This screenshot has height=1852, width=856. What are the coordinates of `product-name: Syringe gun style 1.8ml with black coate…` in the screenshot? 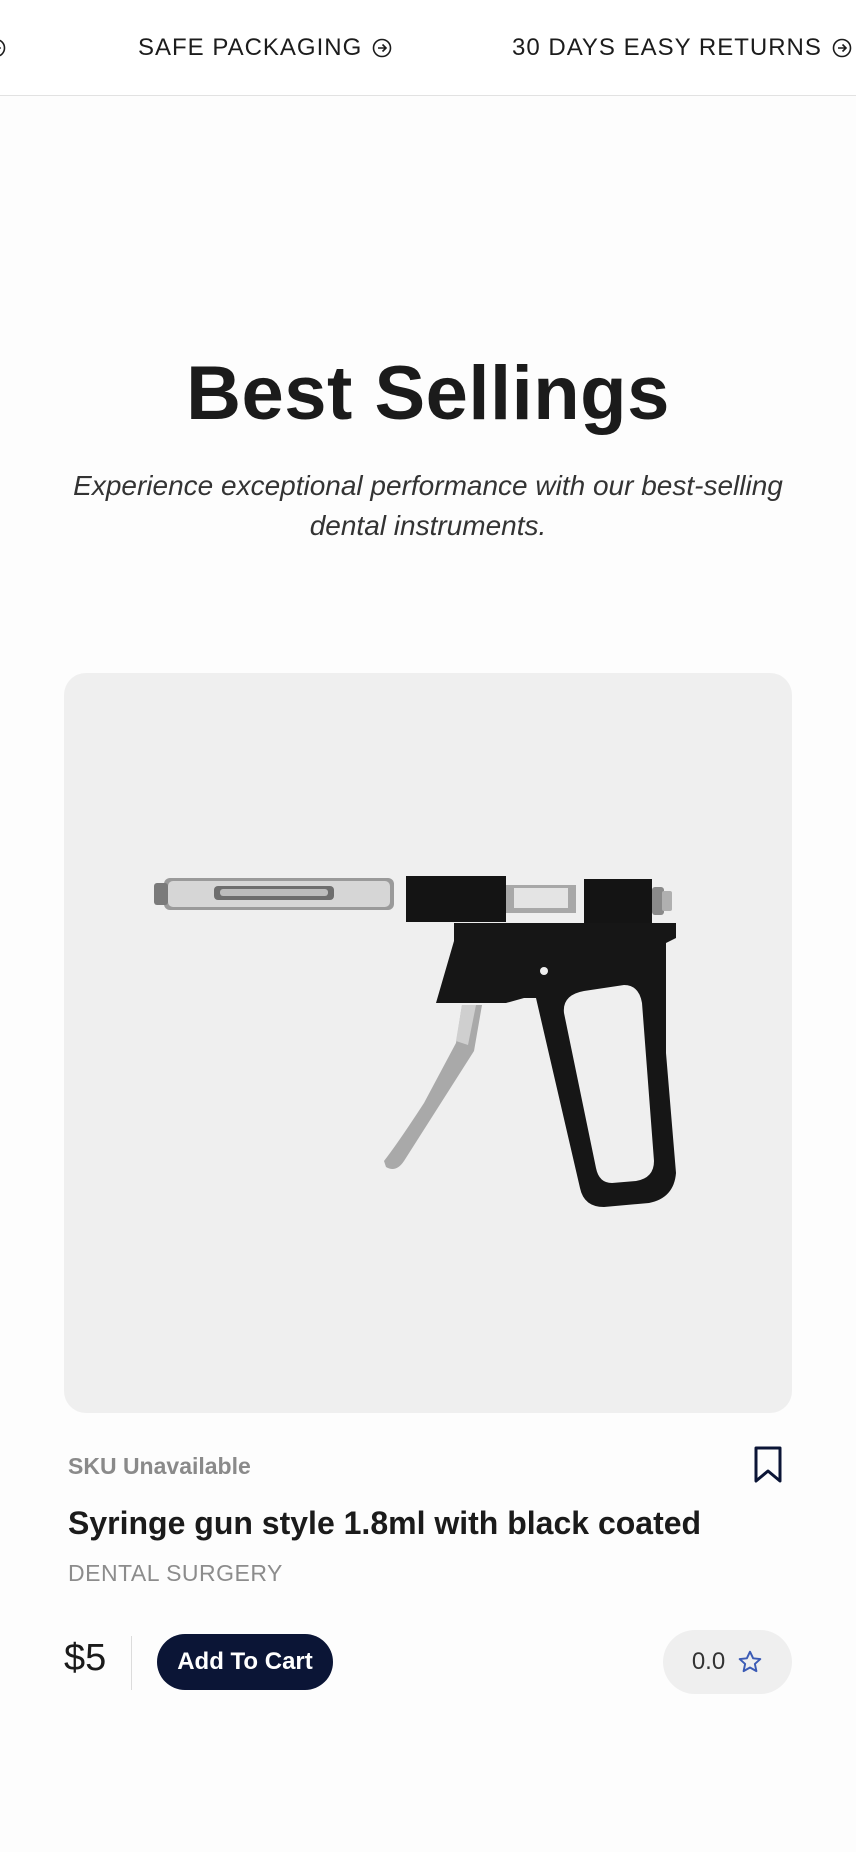 It's located at (418, 1523).